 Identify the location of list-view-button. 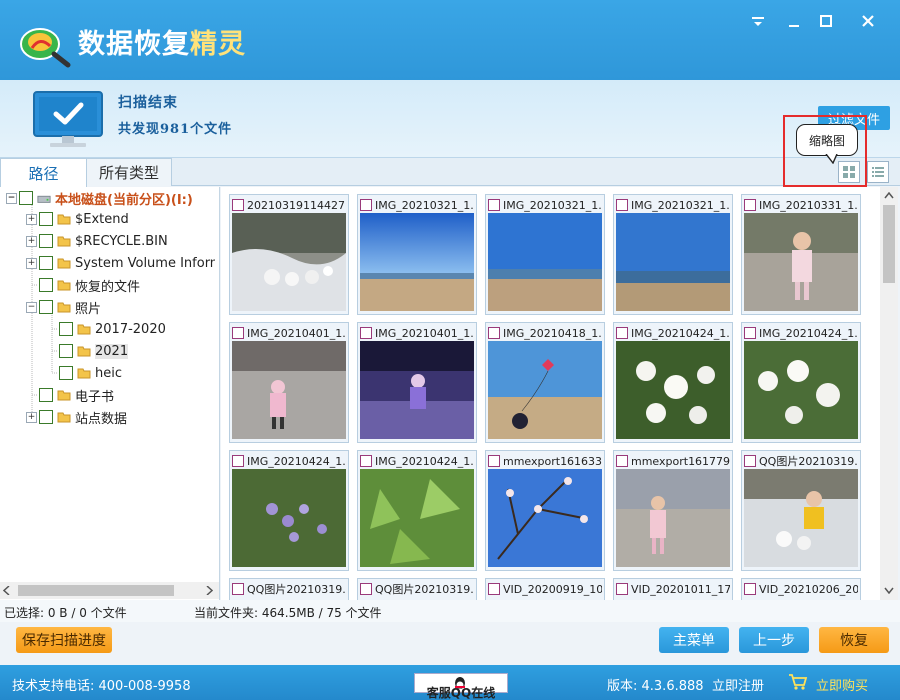
(878, 172).